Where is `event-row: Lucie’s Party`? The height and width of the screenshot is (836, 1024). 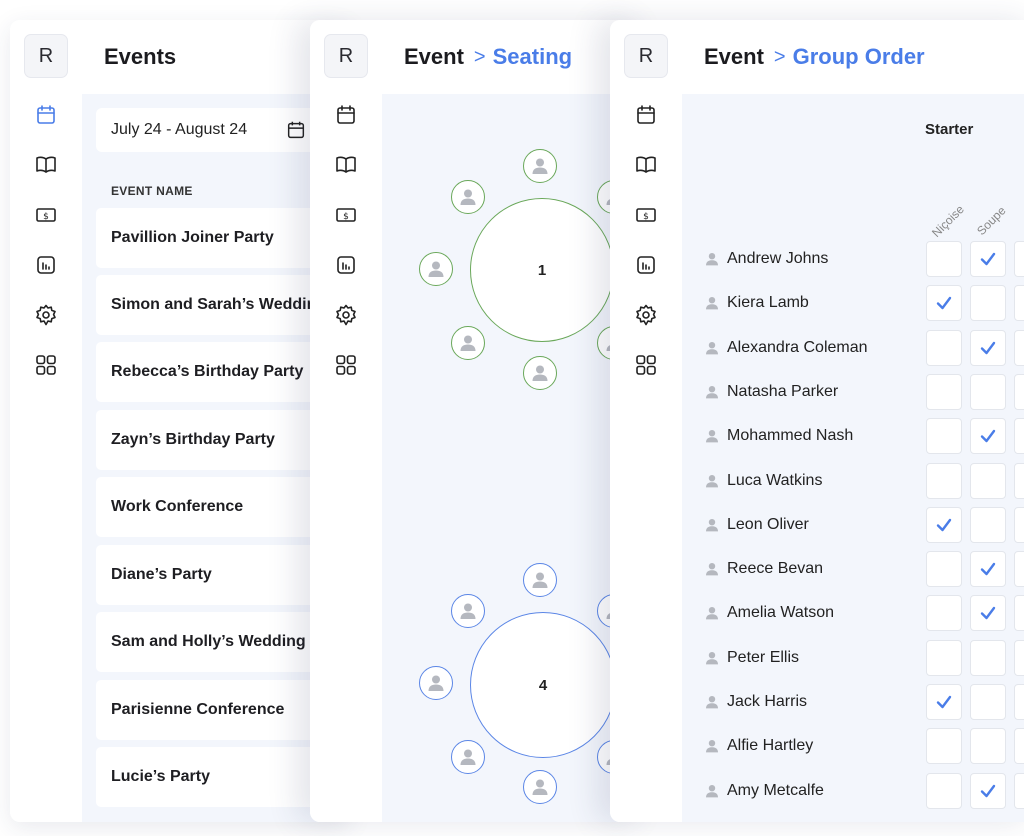 event-row: Lucie’s Party is located at coordinates (216, 777).